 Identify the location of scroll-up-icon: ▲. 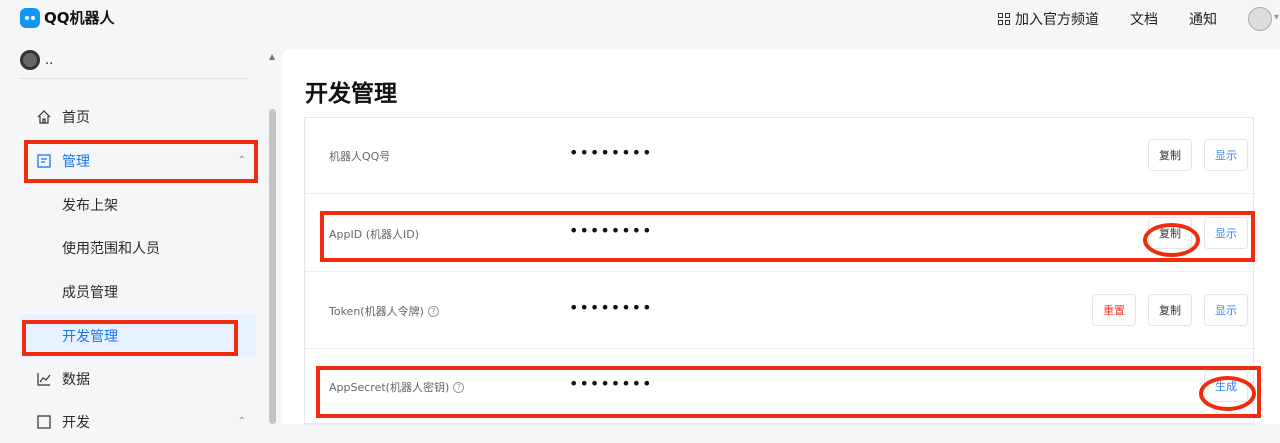
(272, 56).